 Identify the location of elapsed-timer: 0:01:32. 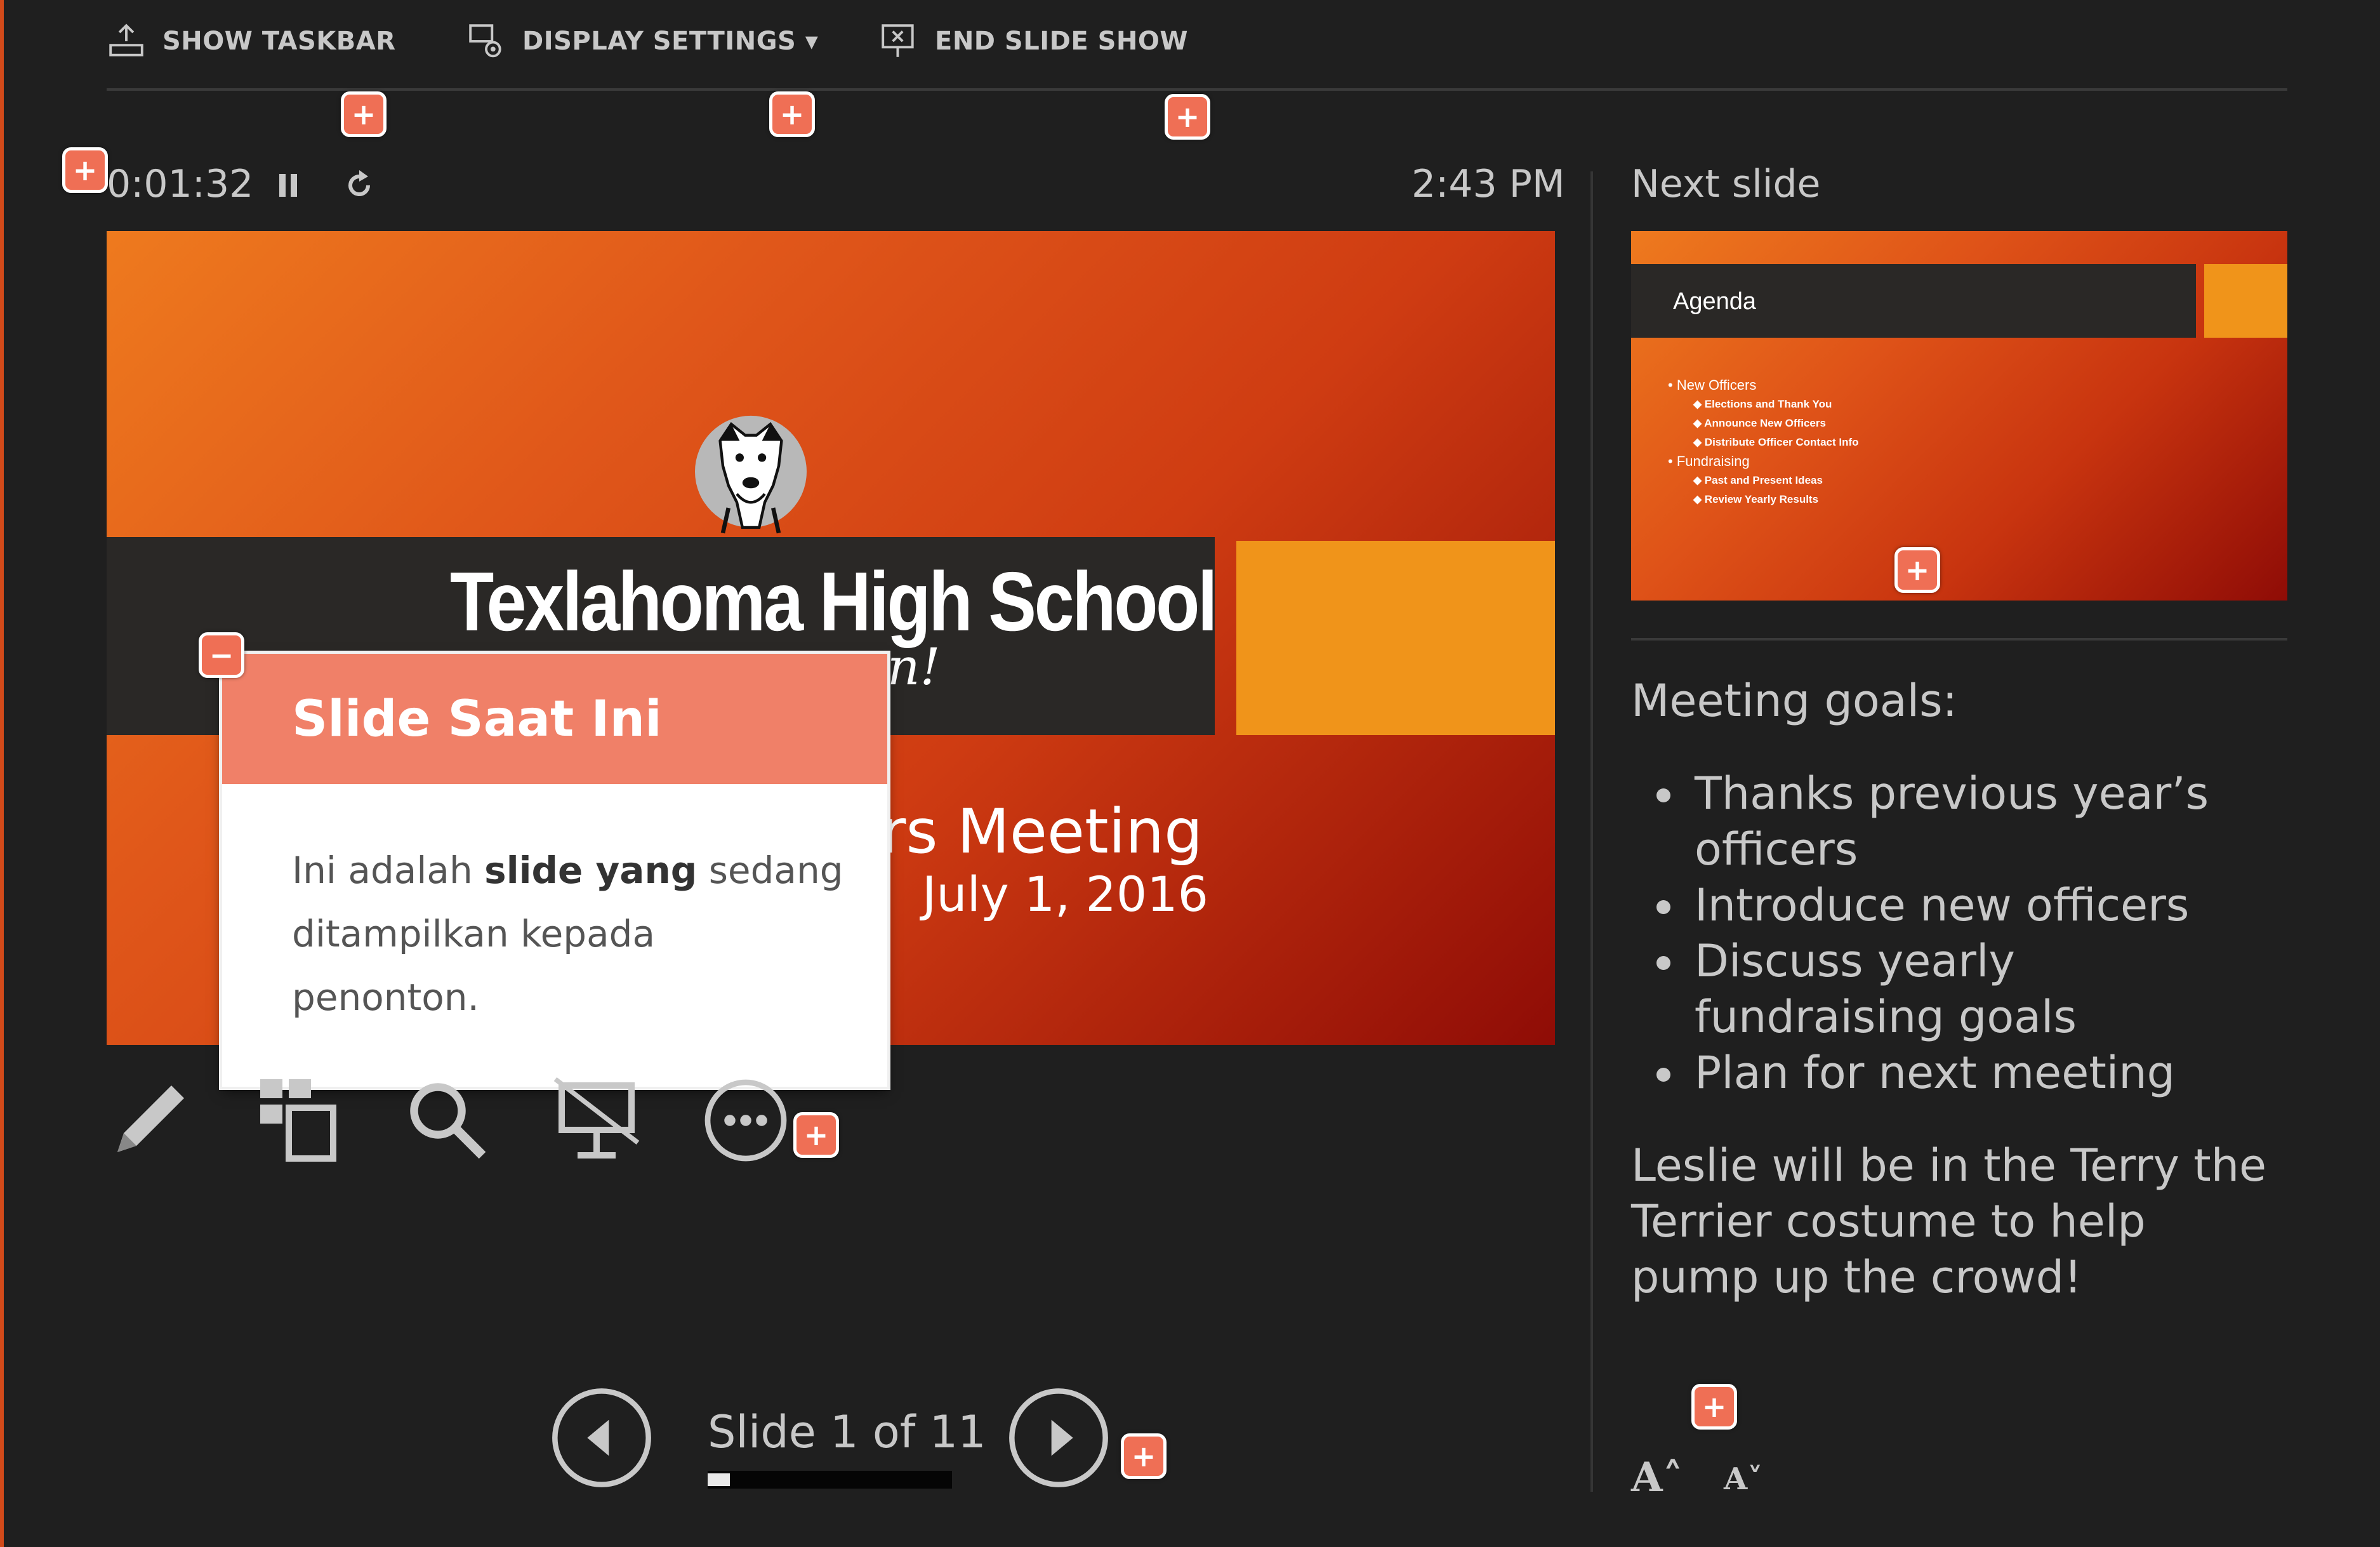
(180, 184).